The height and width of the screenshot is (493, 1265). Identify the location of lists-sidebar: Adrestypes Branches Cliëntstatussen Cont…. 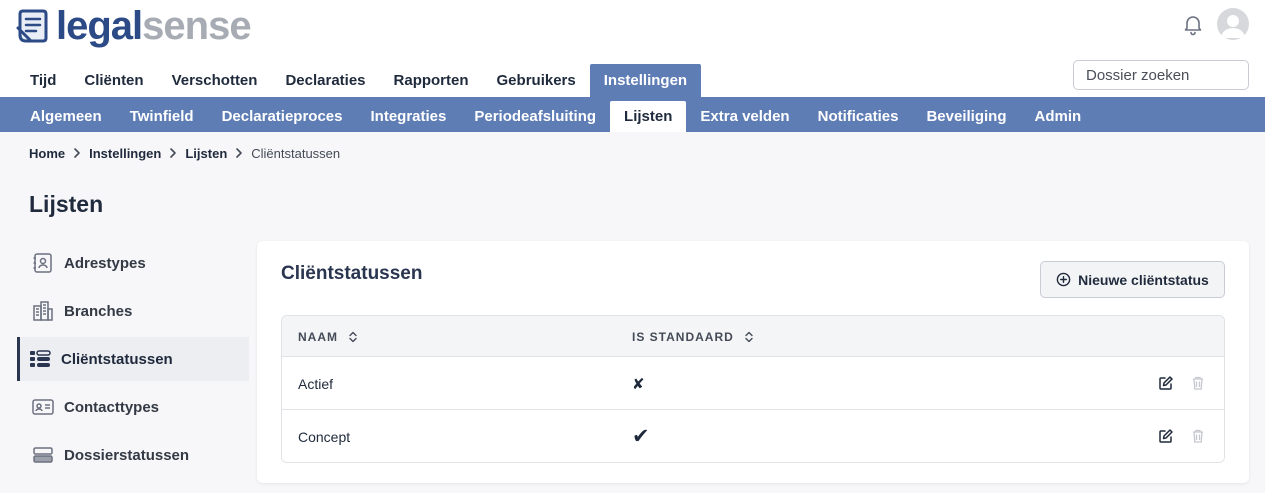
(133, 361).